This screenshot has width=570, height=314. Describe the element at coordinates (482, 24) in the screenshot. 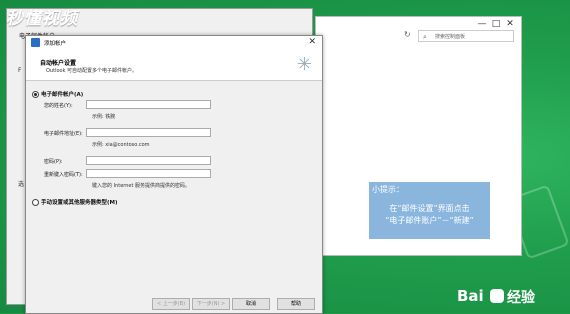

I see `minimize-button: —` at that location.